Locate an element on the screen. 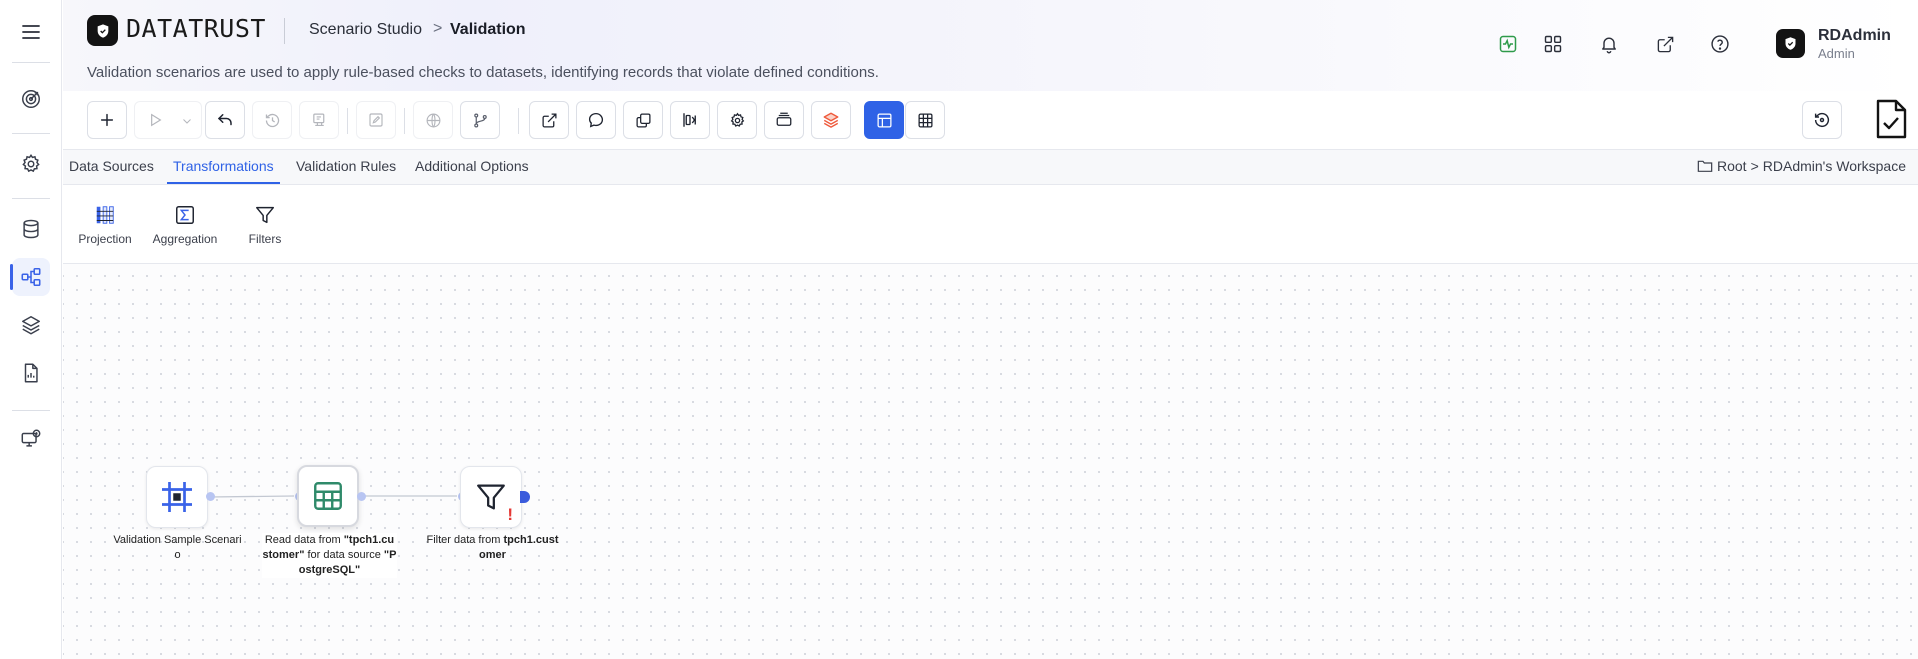 The image size is (1918, 659). history-icon is located at coordinates (272, 120).